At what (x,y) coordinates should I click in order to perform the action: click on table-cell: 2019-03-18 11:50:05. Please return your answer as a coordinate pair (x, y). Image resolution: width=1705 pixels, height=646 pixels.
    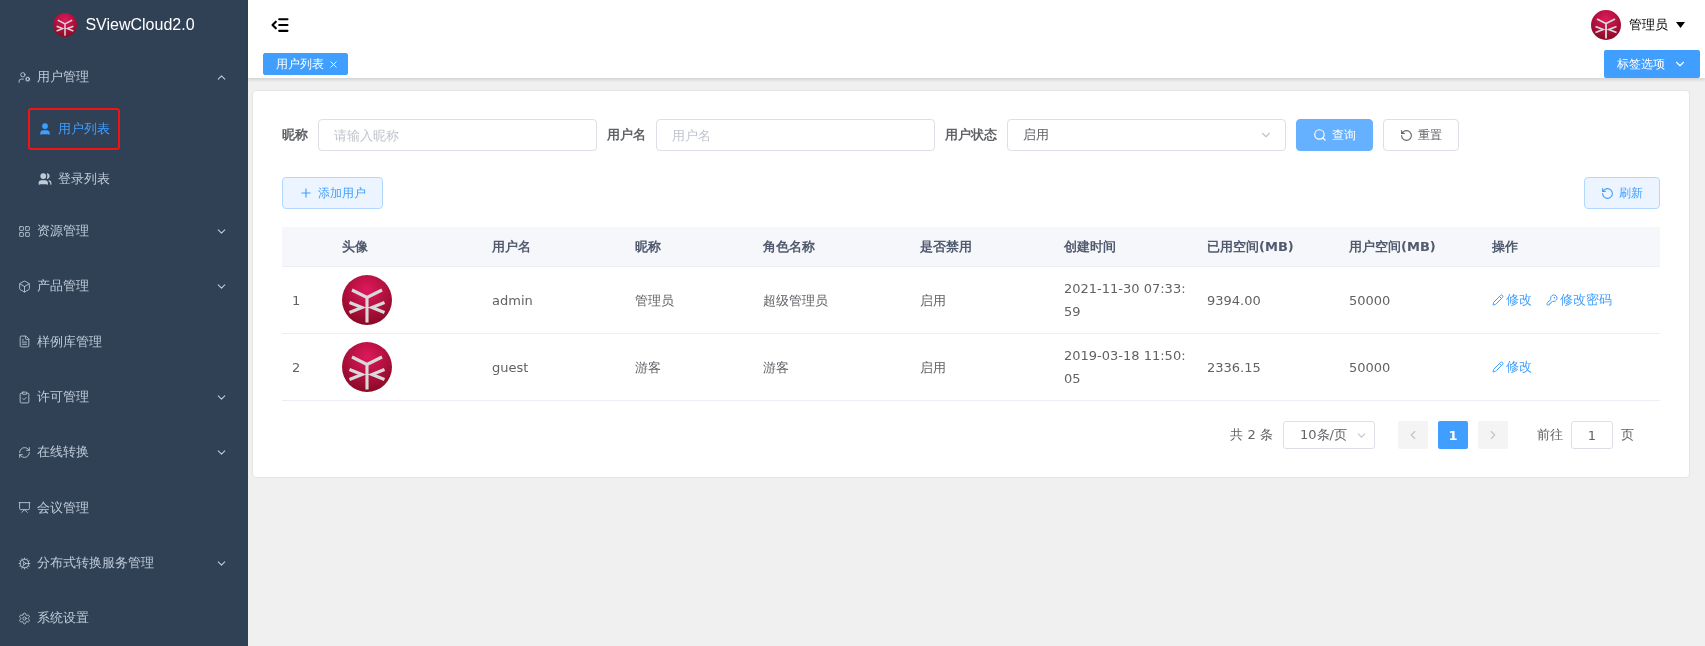
    Looking at the image, I should click on (1125, 367).